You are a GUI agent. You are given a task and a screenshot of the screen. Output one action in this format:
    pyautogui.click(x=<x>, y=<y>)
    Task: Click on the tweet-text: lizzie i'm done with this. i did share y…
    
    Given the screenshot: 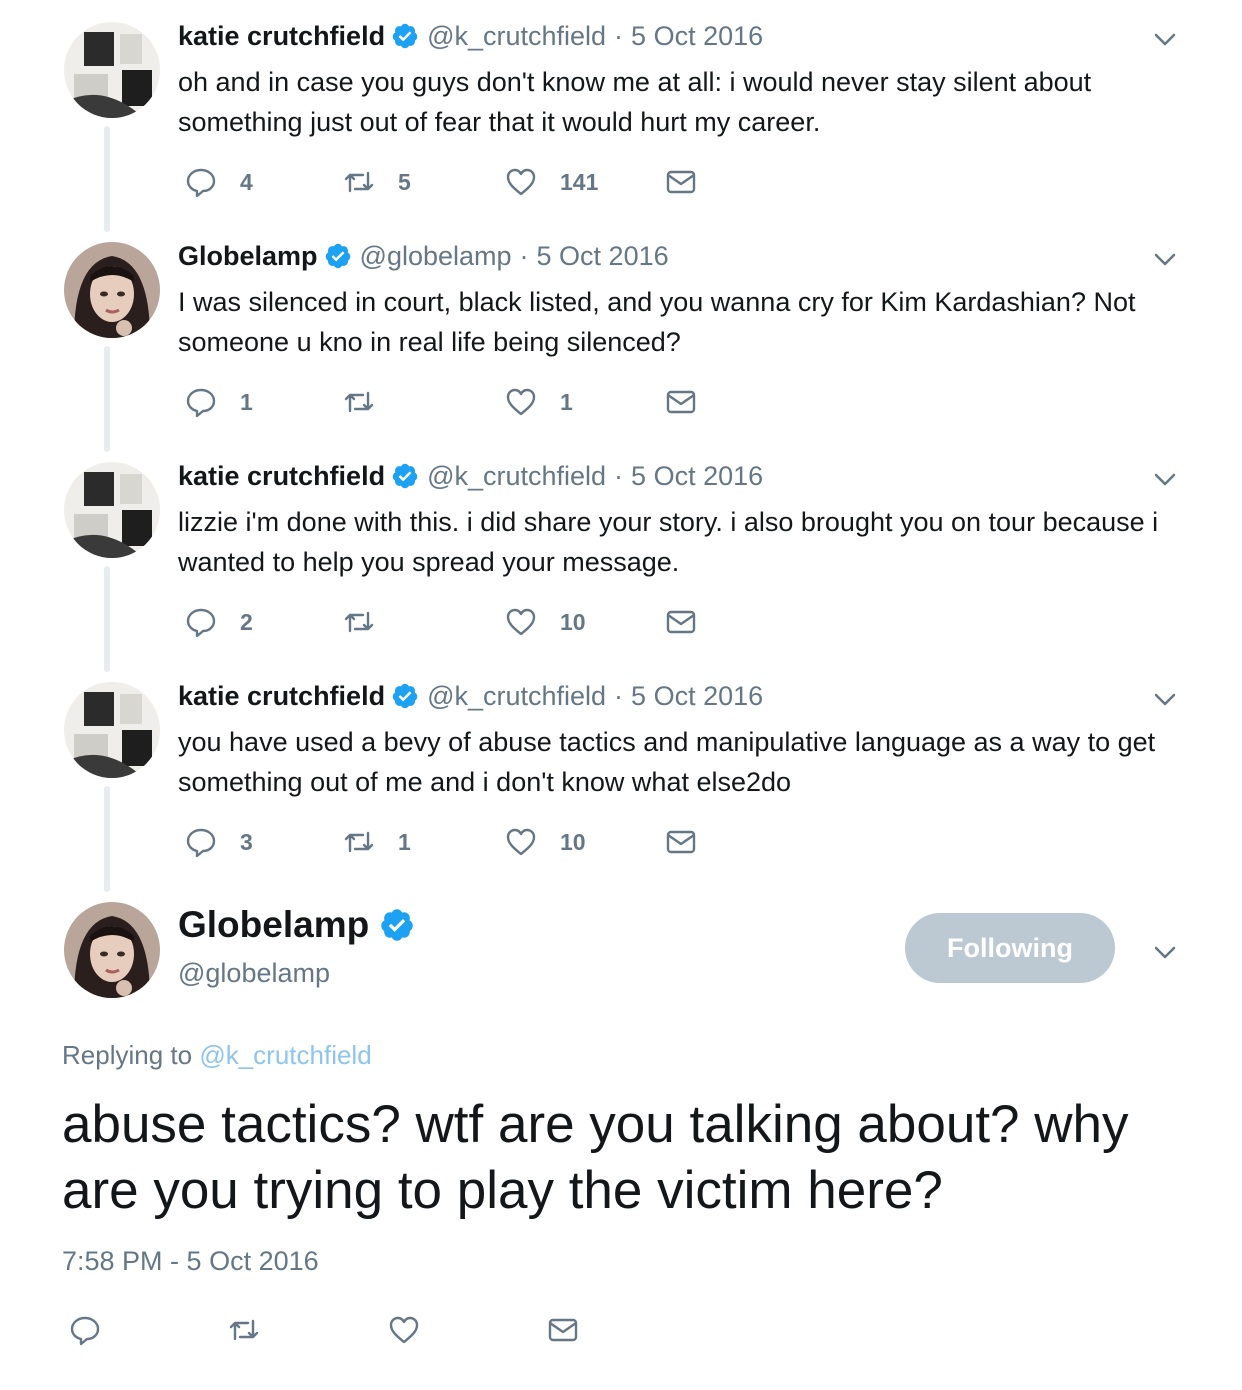 What is the action you would take?
    pyautogui.click(x=668, y=542)
    